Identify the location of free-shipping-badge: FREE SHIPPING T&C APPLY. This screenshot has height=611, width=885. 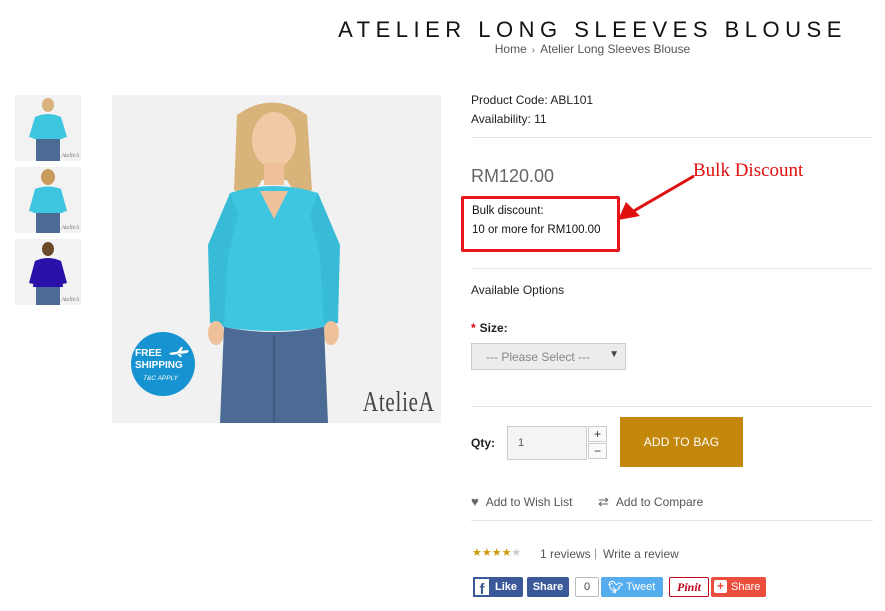
(163, 364).